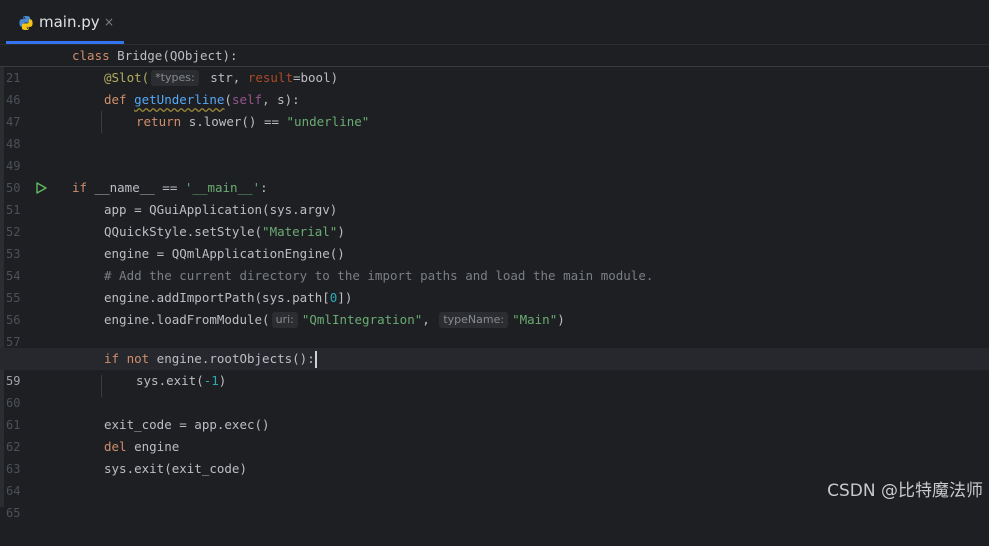 The width and height of the screenshot is (989, 546). I want to click on code-text: app = QGuiApplication(sys.argv), so click(221, 209).